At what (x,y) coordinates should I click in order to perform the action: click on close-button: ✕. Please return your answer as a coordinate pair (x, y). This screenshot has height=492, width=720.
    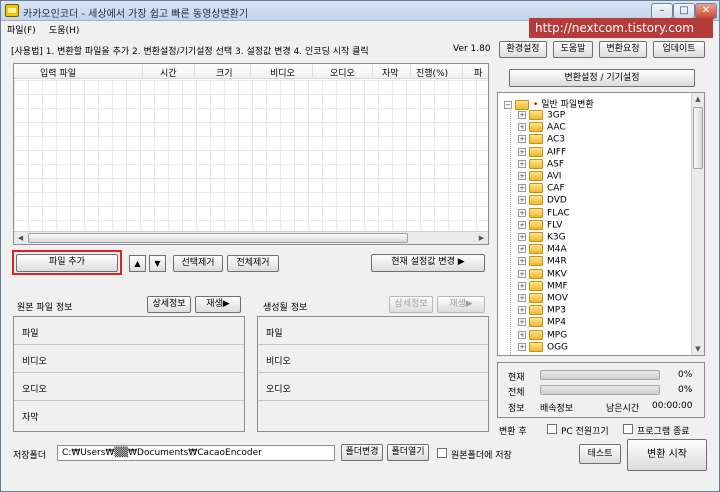
    Looking at the image, I should click on (706, 11).